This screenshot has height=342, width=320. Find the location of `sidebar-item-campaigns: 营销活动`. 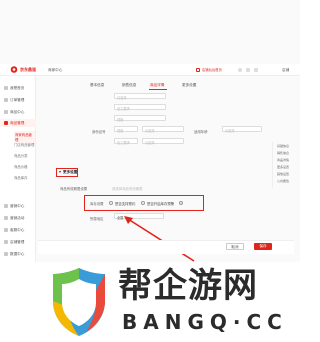

sidebar-item-campaigns: 营销活动 is located at coordinates (18, 218).